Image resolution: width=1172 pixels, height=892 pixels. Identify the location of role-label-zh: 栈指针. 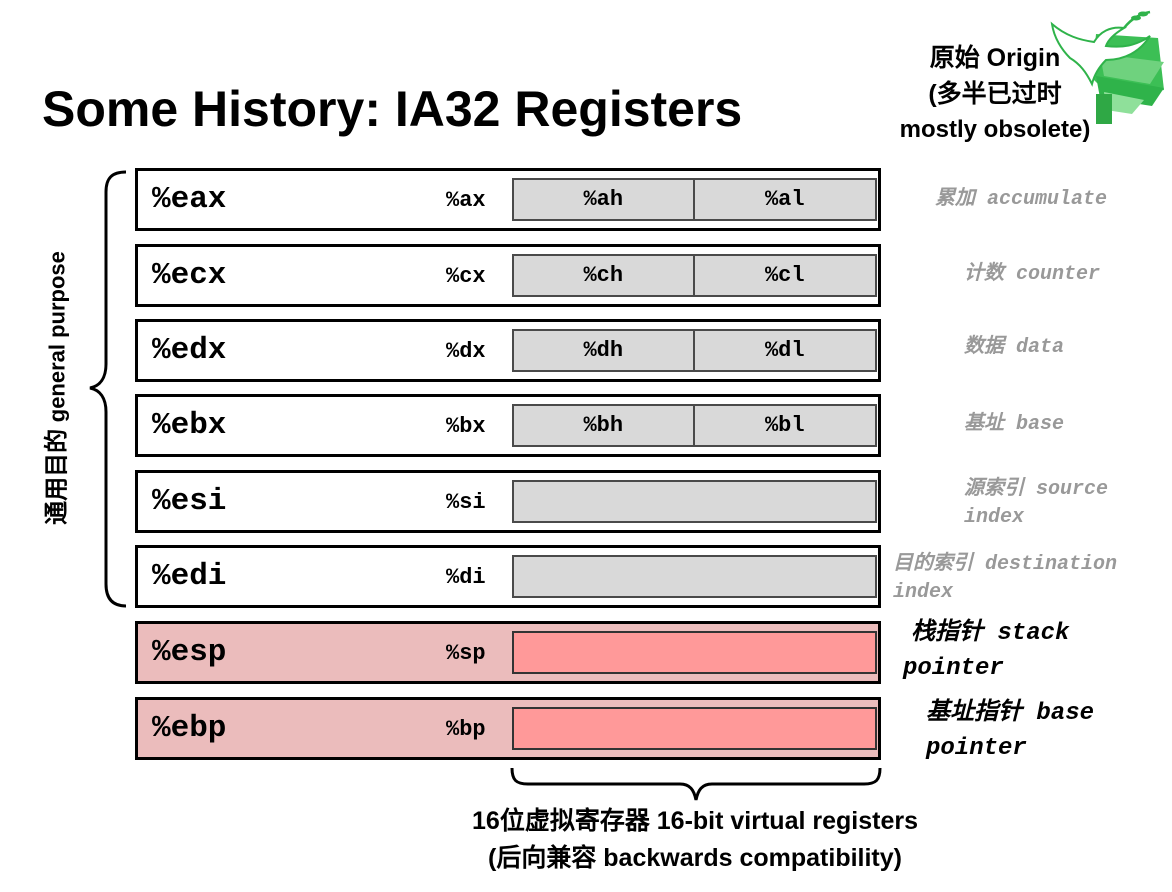
(947, 631).